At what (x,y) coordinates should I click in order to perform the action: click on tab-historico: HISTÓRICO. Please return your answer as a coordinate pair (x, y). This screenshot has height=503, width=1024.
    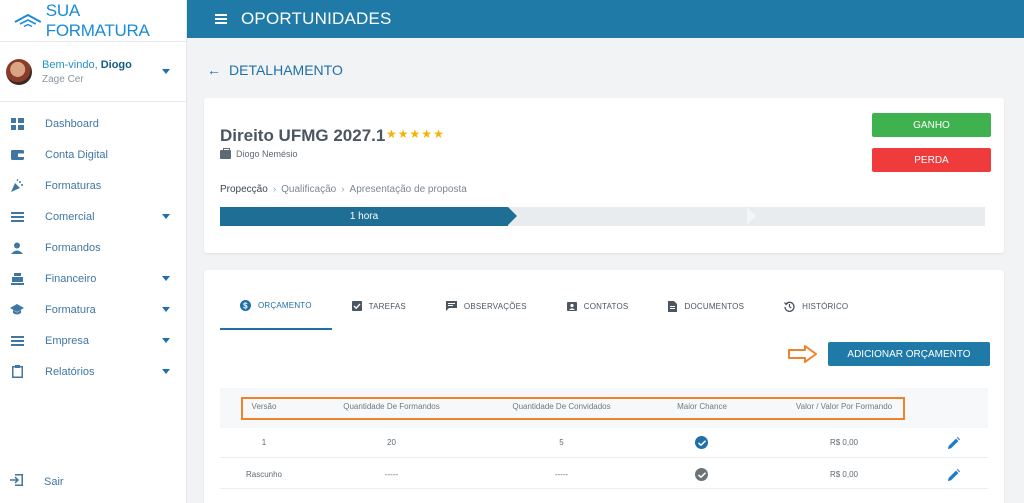
    Looking at the image, I should click on (816, 311).